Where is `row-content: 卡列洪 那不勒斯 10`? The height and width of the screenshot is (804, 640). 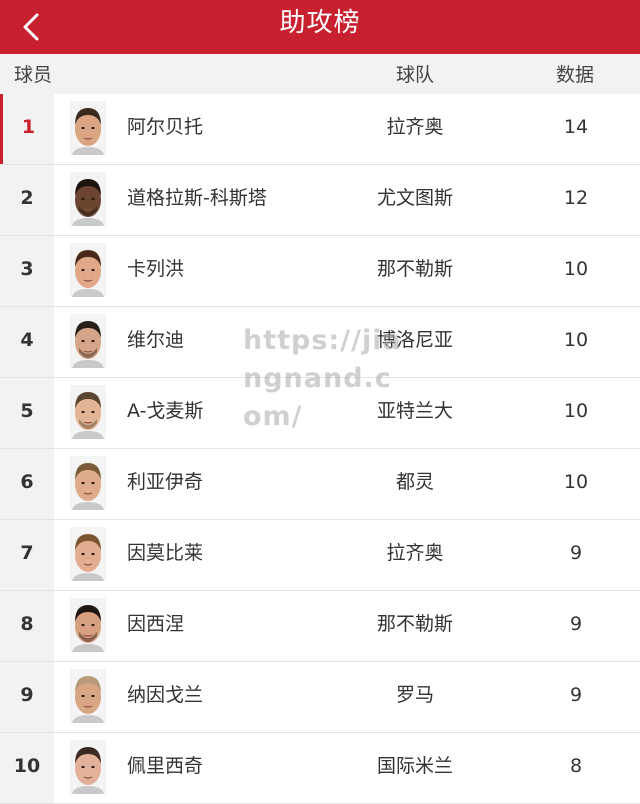 row-content: 卡列洪 那不勒斯 10 is located at coordinates (347, 271).